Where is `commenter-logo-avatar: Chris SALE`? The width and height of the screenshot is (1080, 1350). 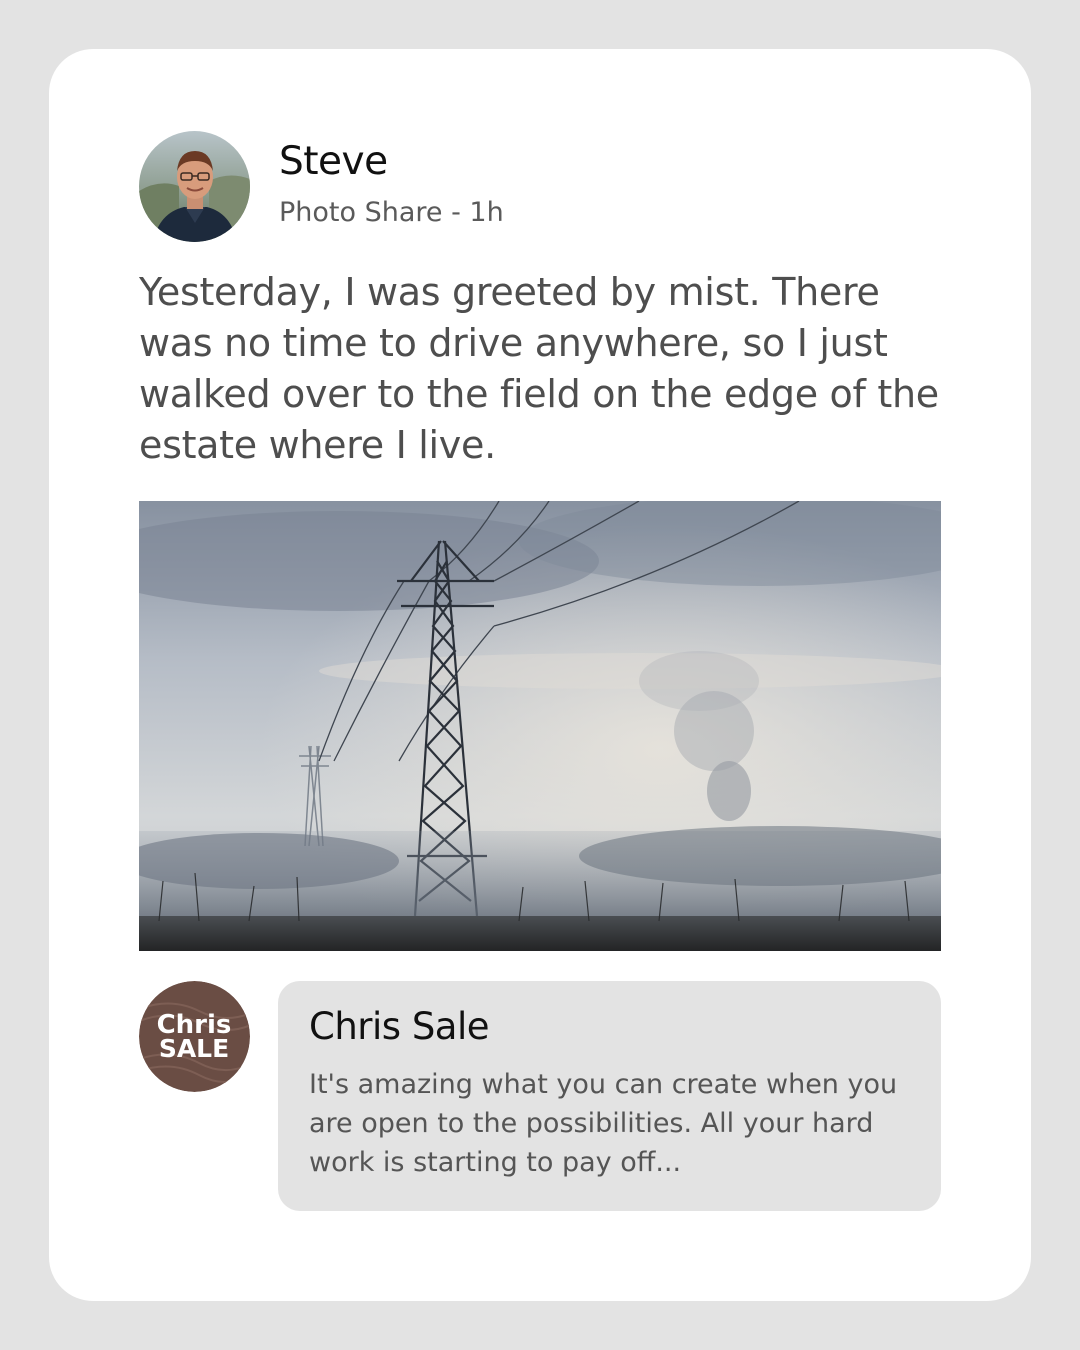 commenter-logo-avatar: Chris SALE is located at coordinates (194, 1036).